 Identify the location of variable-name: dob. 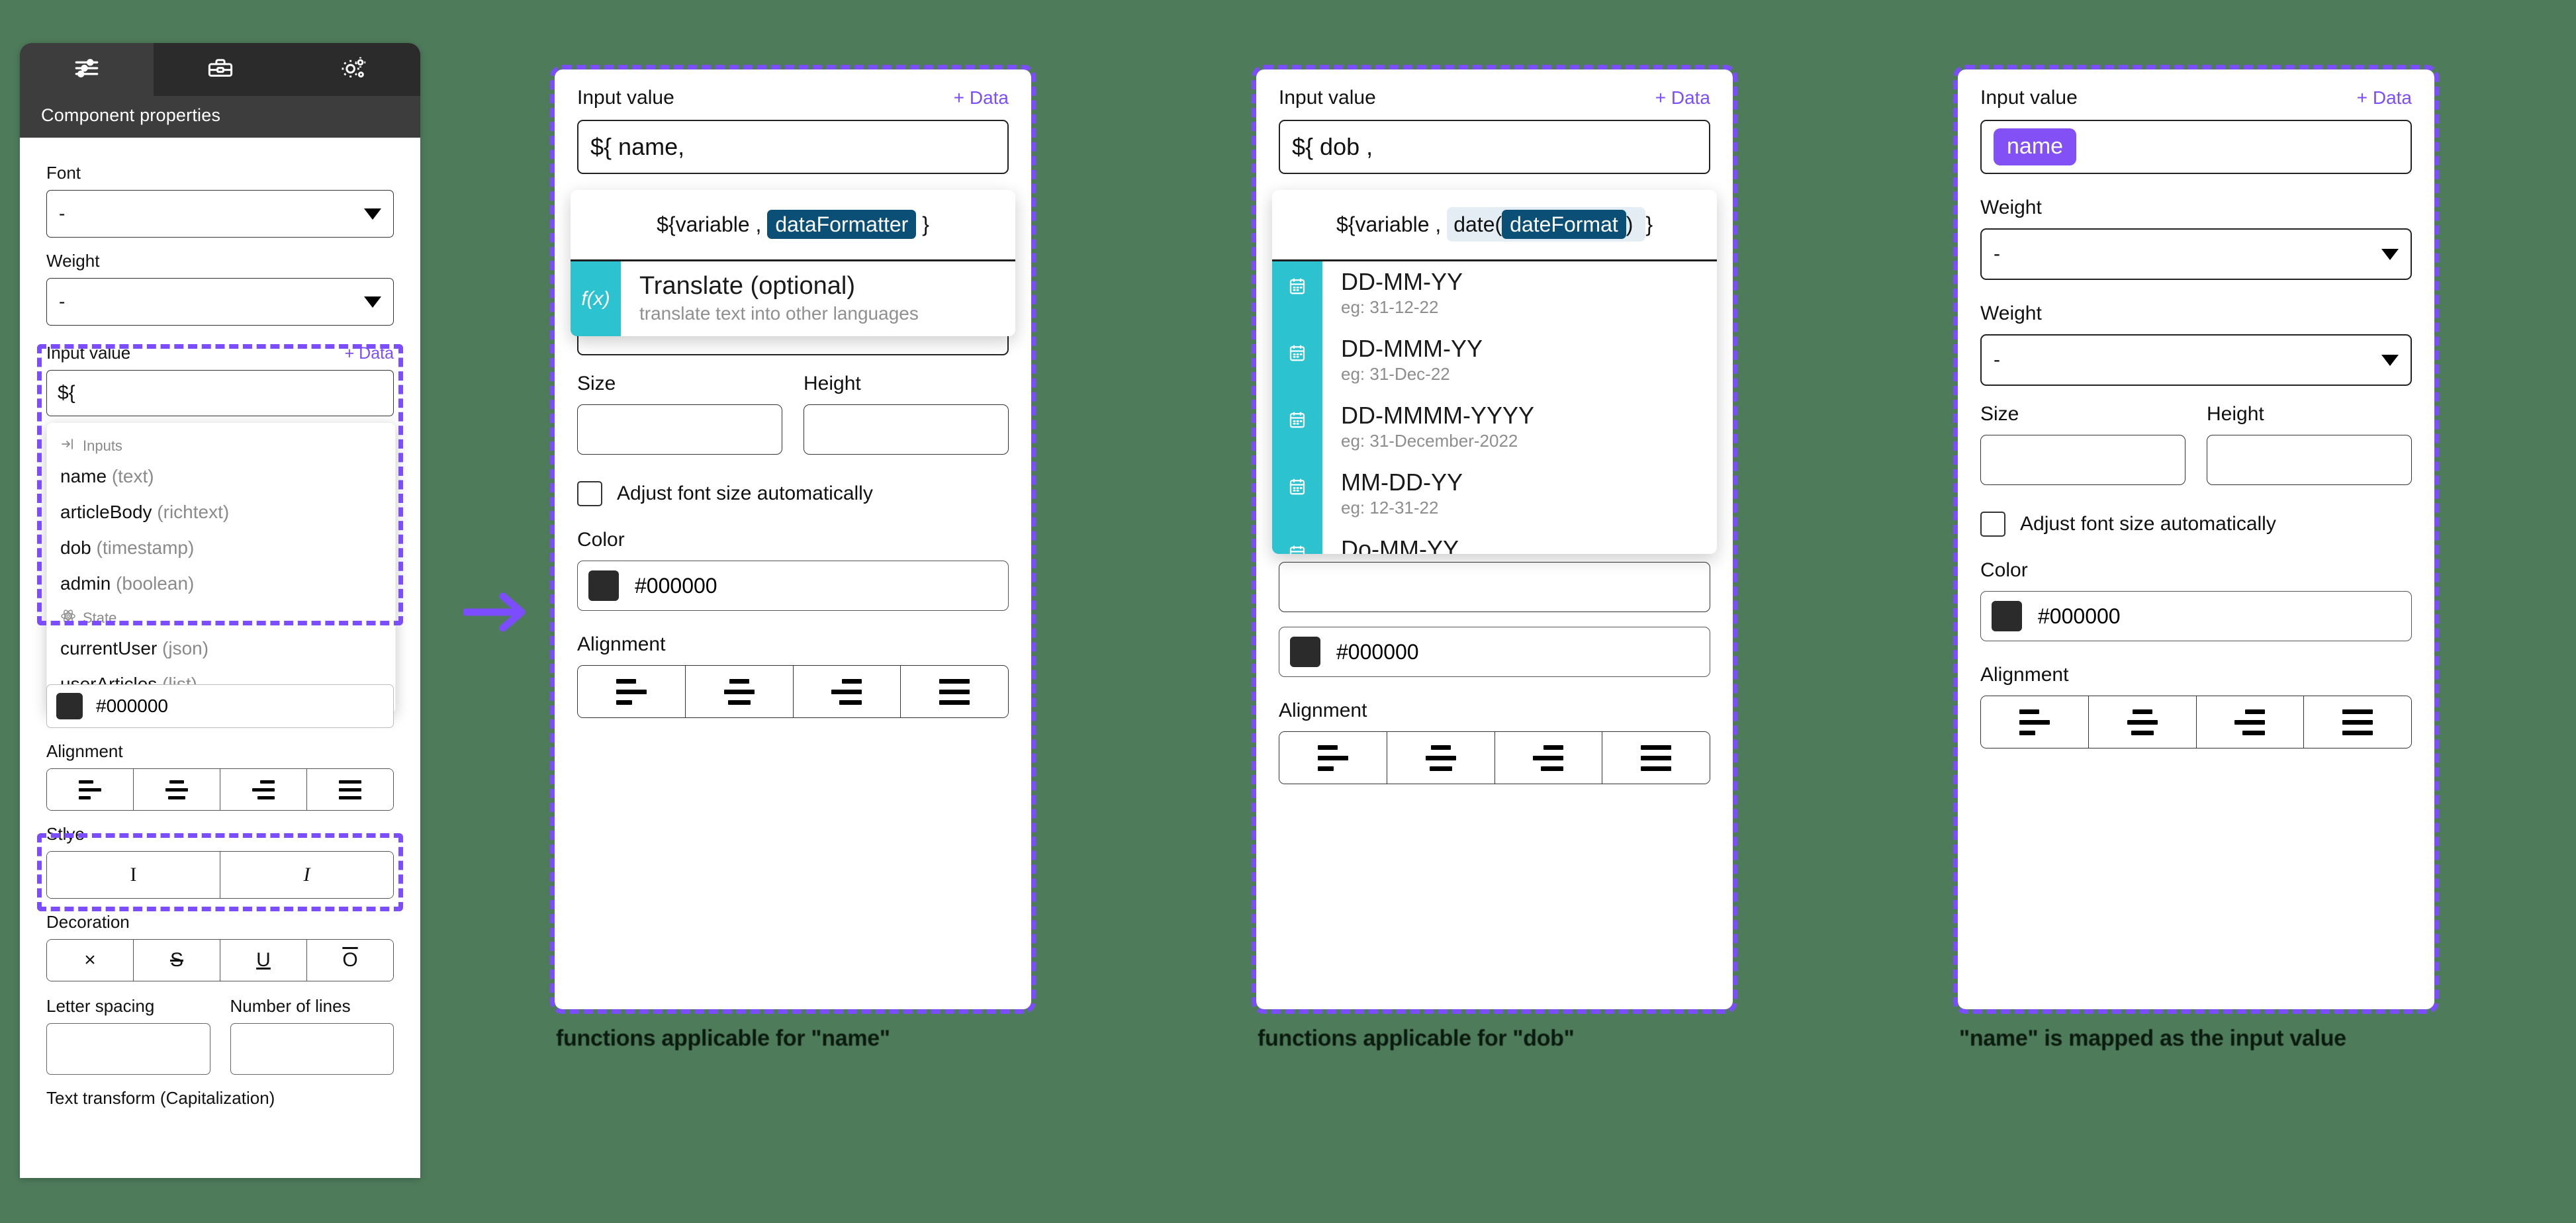
(75, 548).